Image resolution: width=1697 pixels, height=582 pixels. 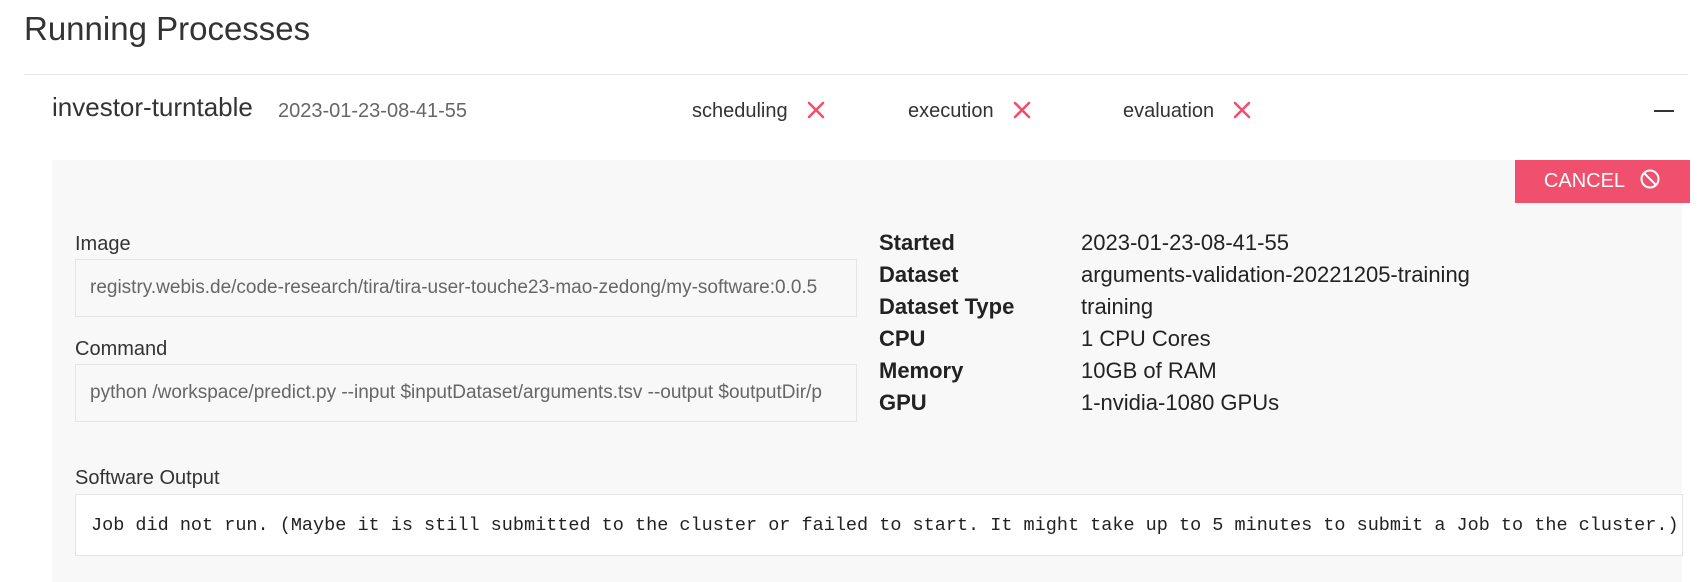 I want to click on detail-value-memory: 10GB of RAM, so click(x=1149, y=370).